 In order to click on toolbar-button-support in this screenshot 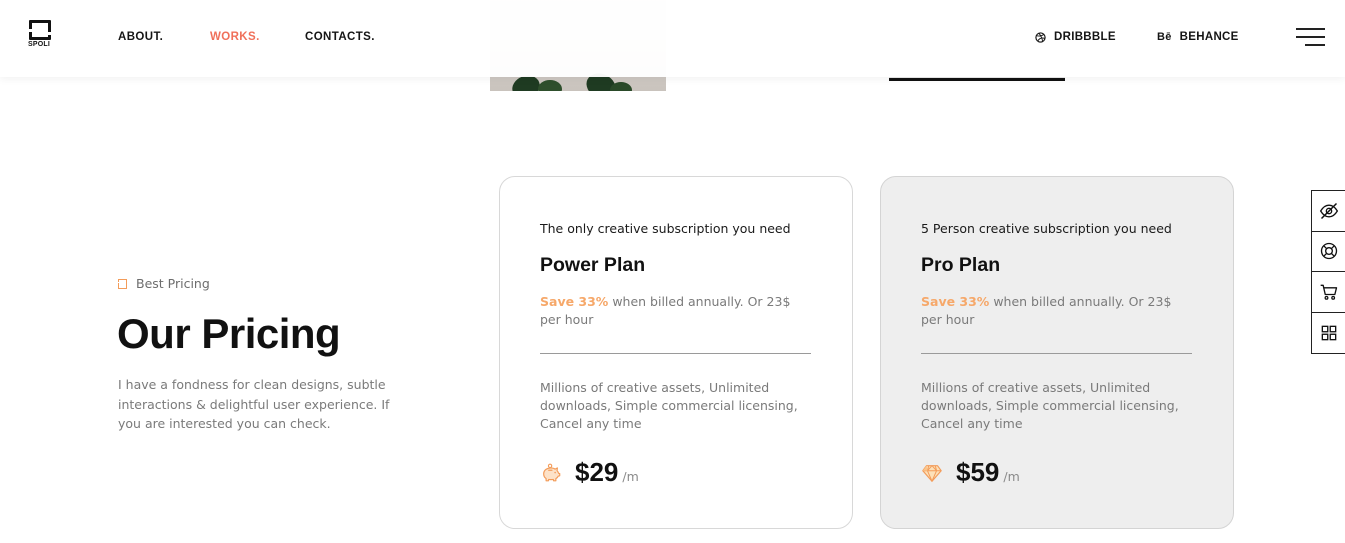, I will do `click(1328, 252)`.